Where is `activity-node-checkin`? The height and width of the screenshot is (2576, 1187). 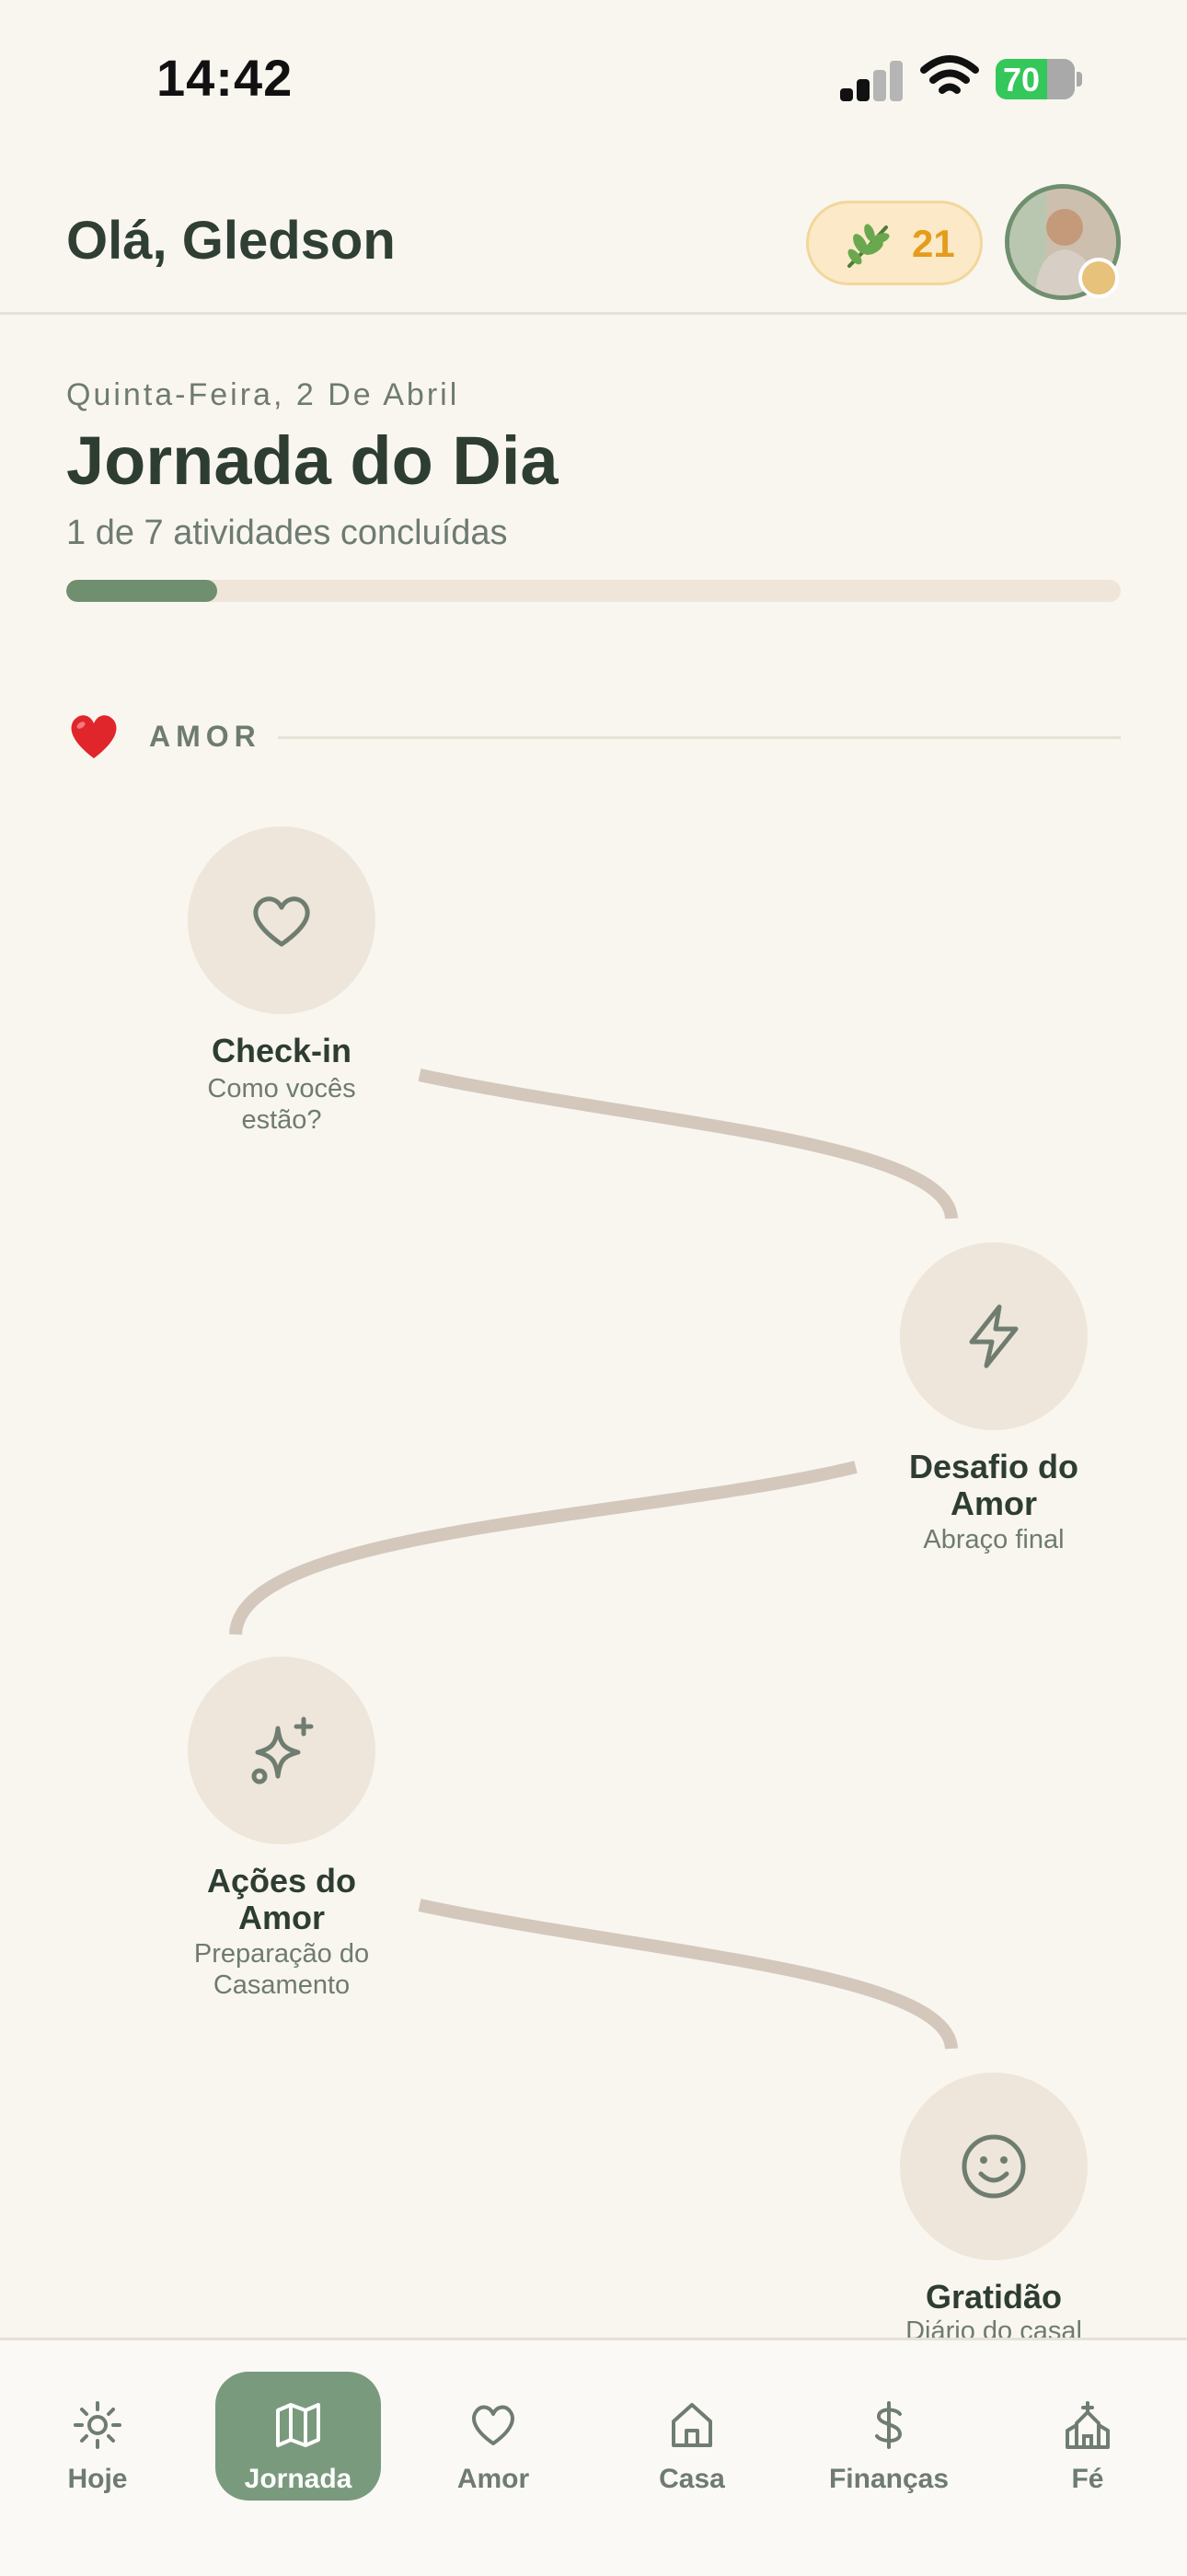 activity-node-checkin is located at coordinates (281, 920).